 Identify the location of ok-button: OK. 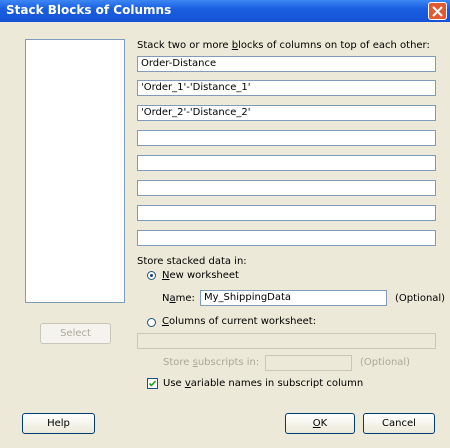
(320, 423).